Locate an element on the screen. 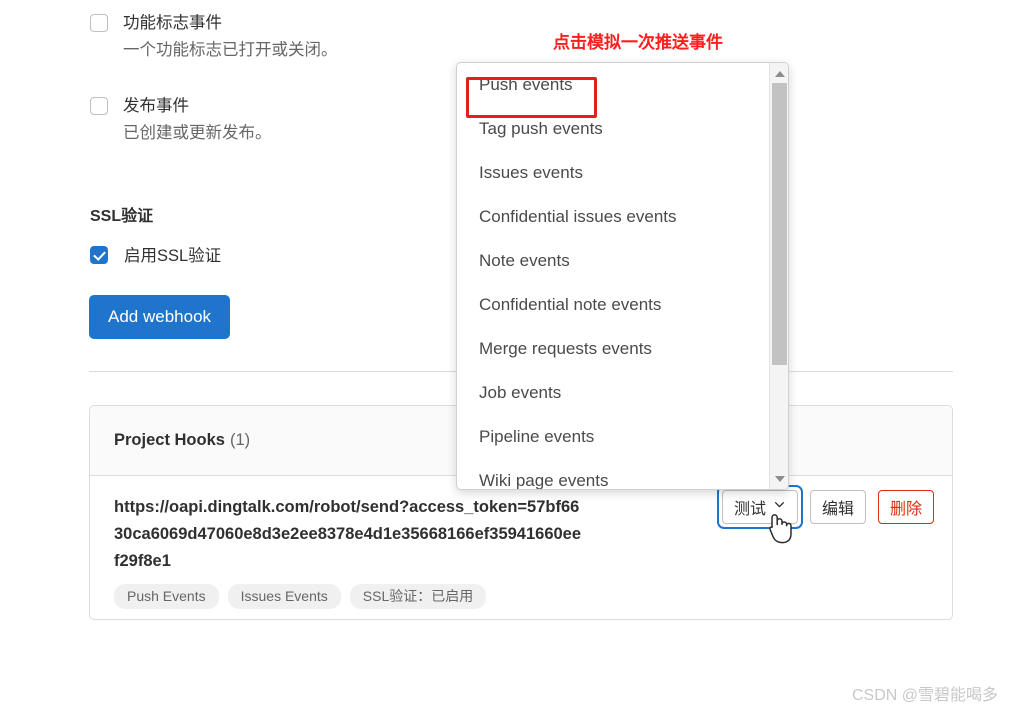 The width and height of the screenshot is (1036, 710). dropdown-item-issues-events: Issues events is located at coordinates (613, 173).